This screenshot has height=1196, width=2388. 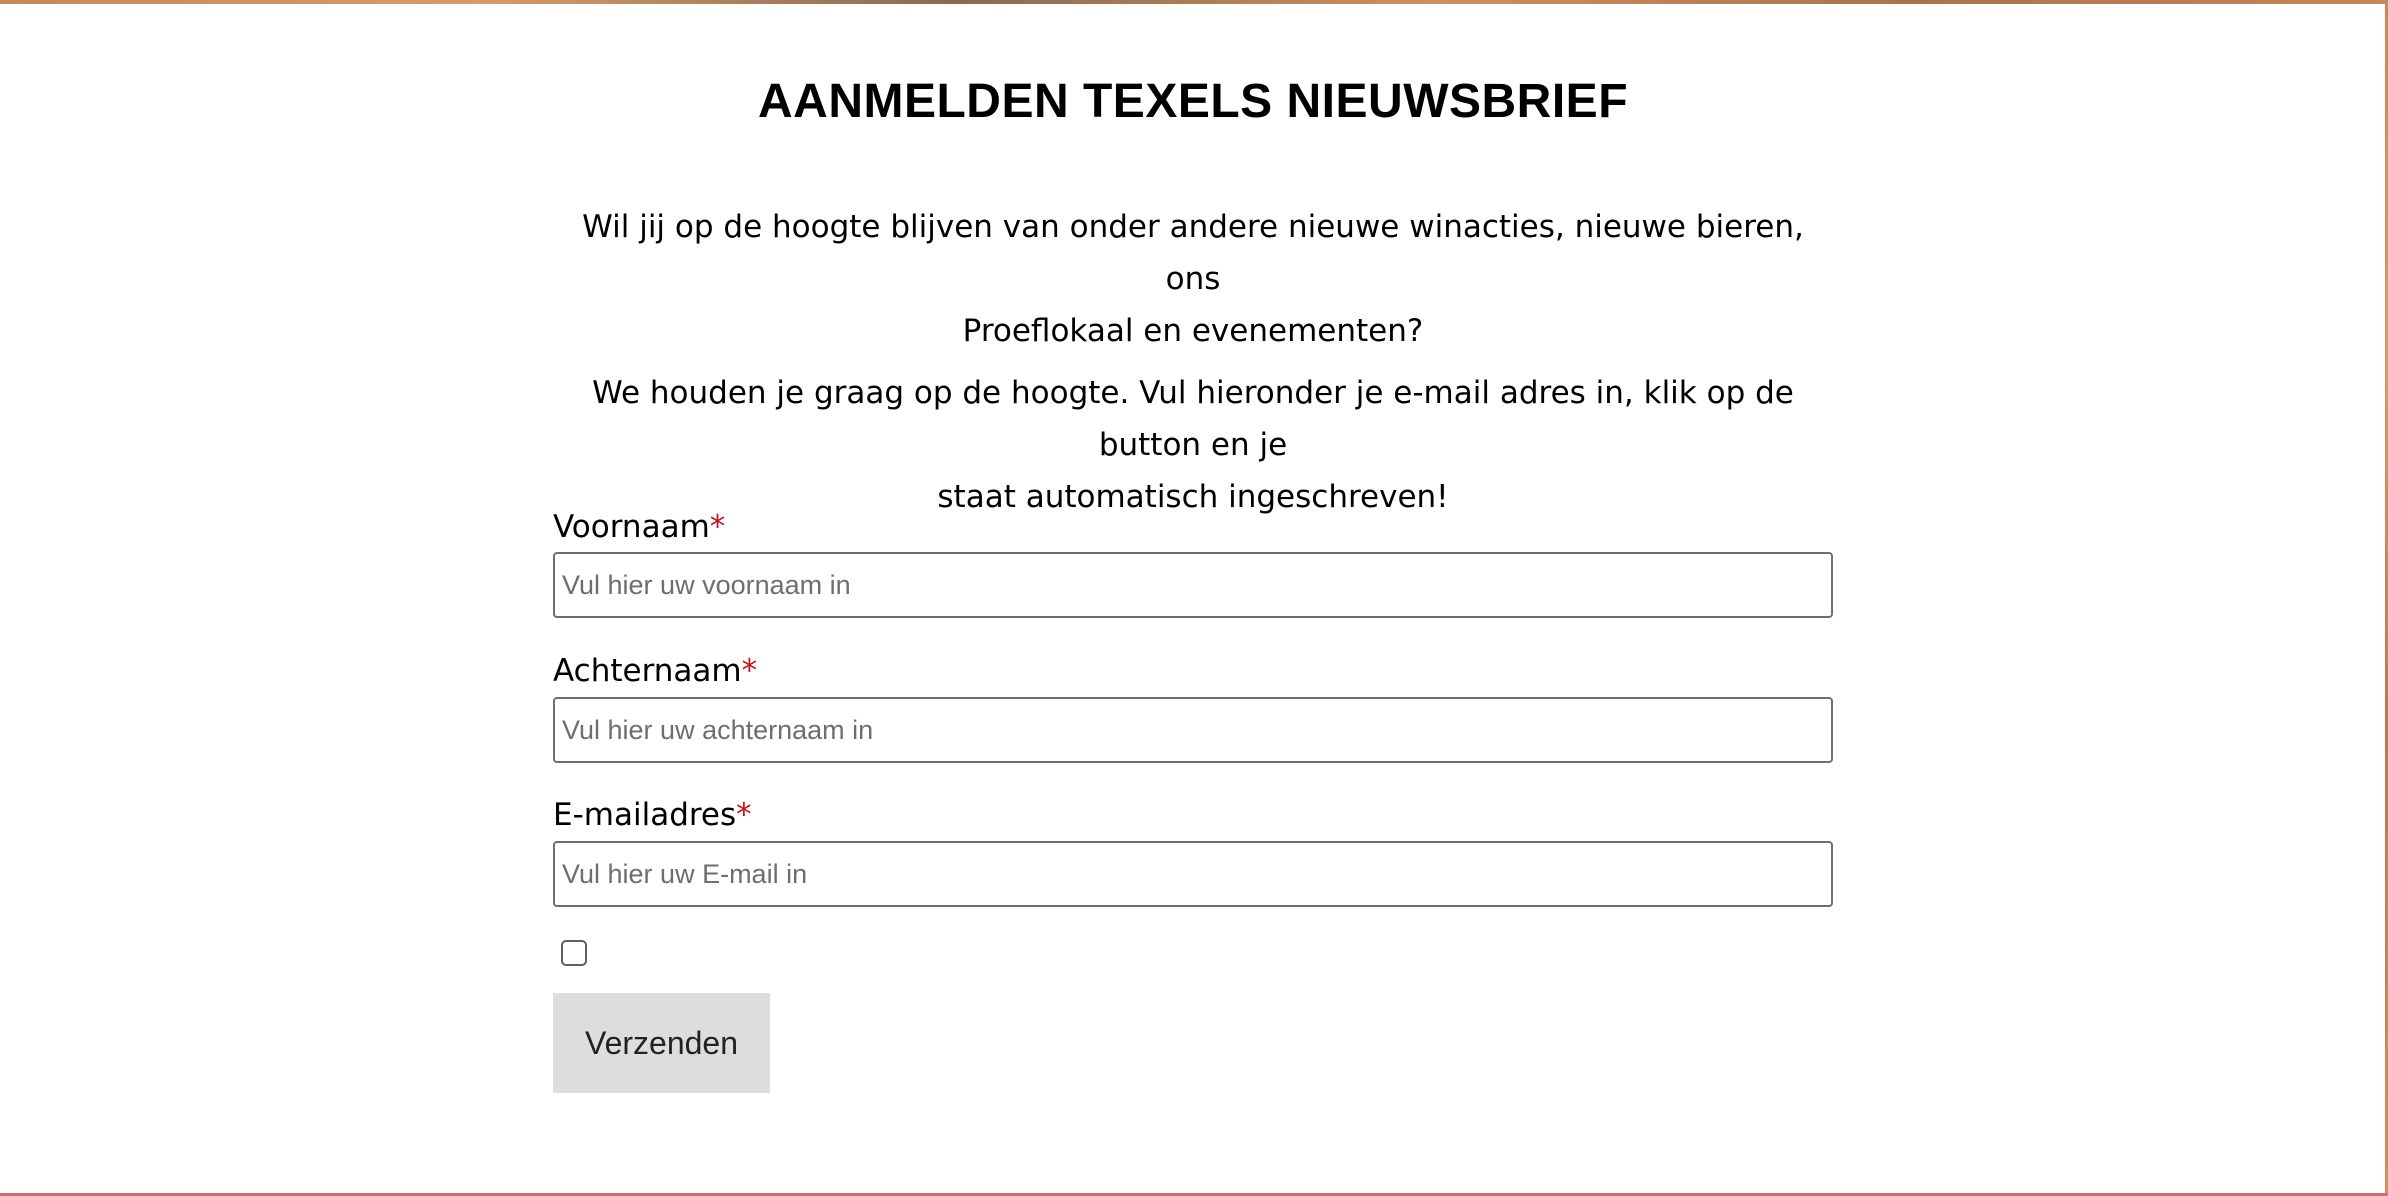 I want to click on email-label: E-mailadres*, so click(x=652, y=815).